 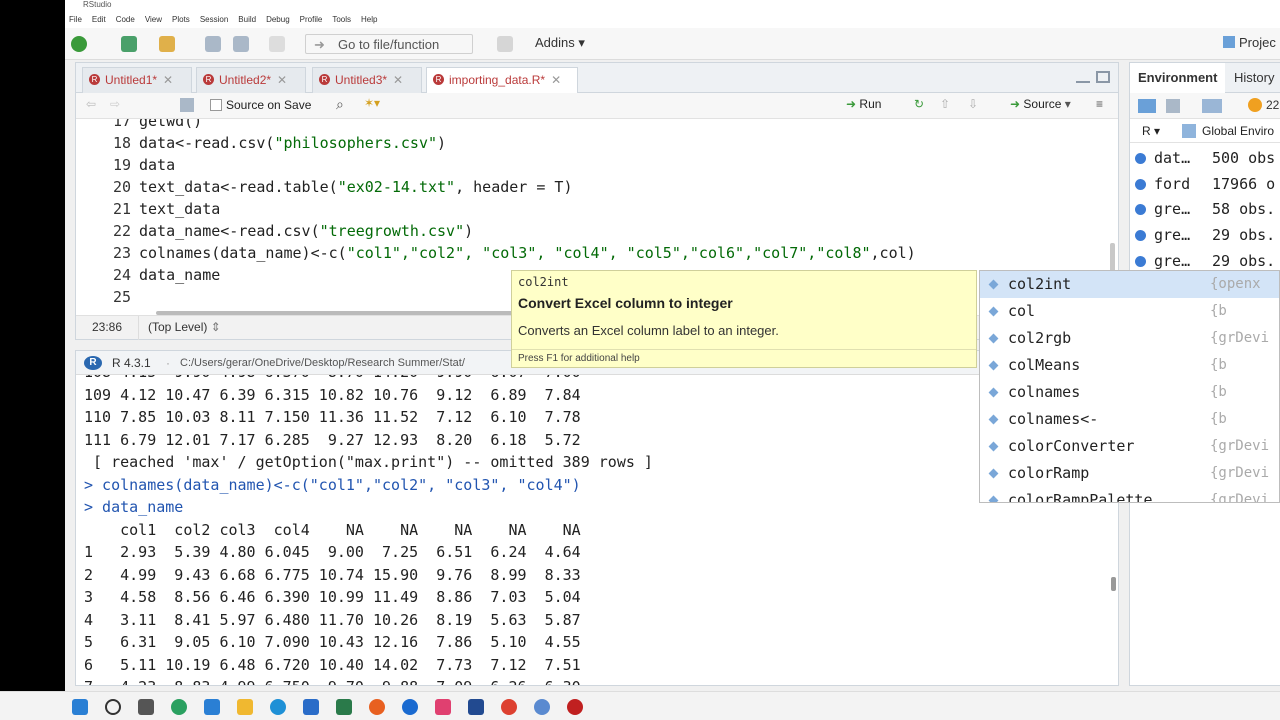 What do you see at coordinates (560, 43) in the screenshot?
I see `addins-menu: Addins ▾` at bounding box center [560, 43].